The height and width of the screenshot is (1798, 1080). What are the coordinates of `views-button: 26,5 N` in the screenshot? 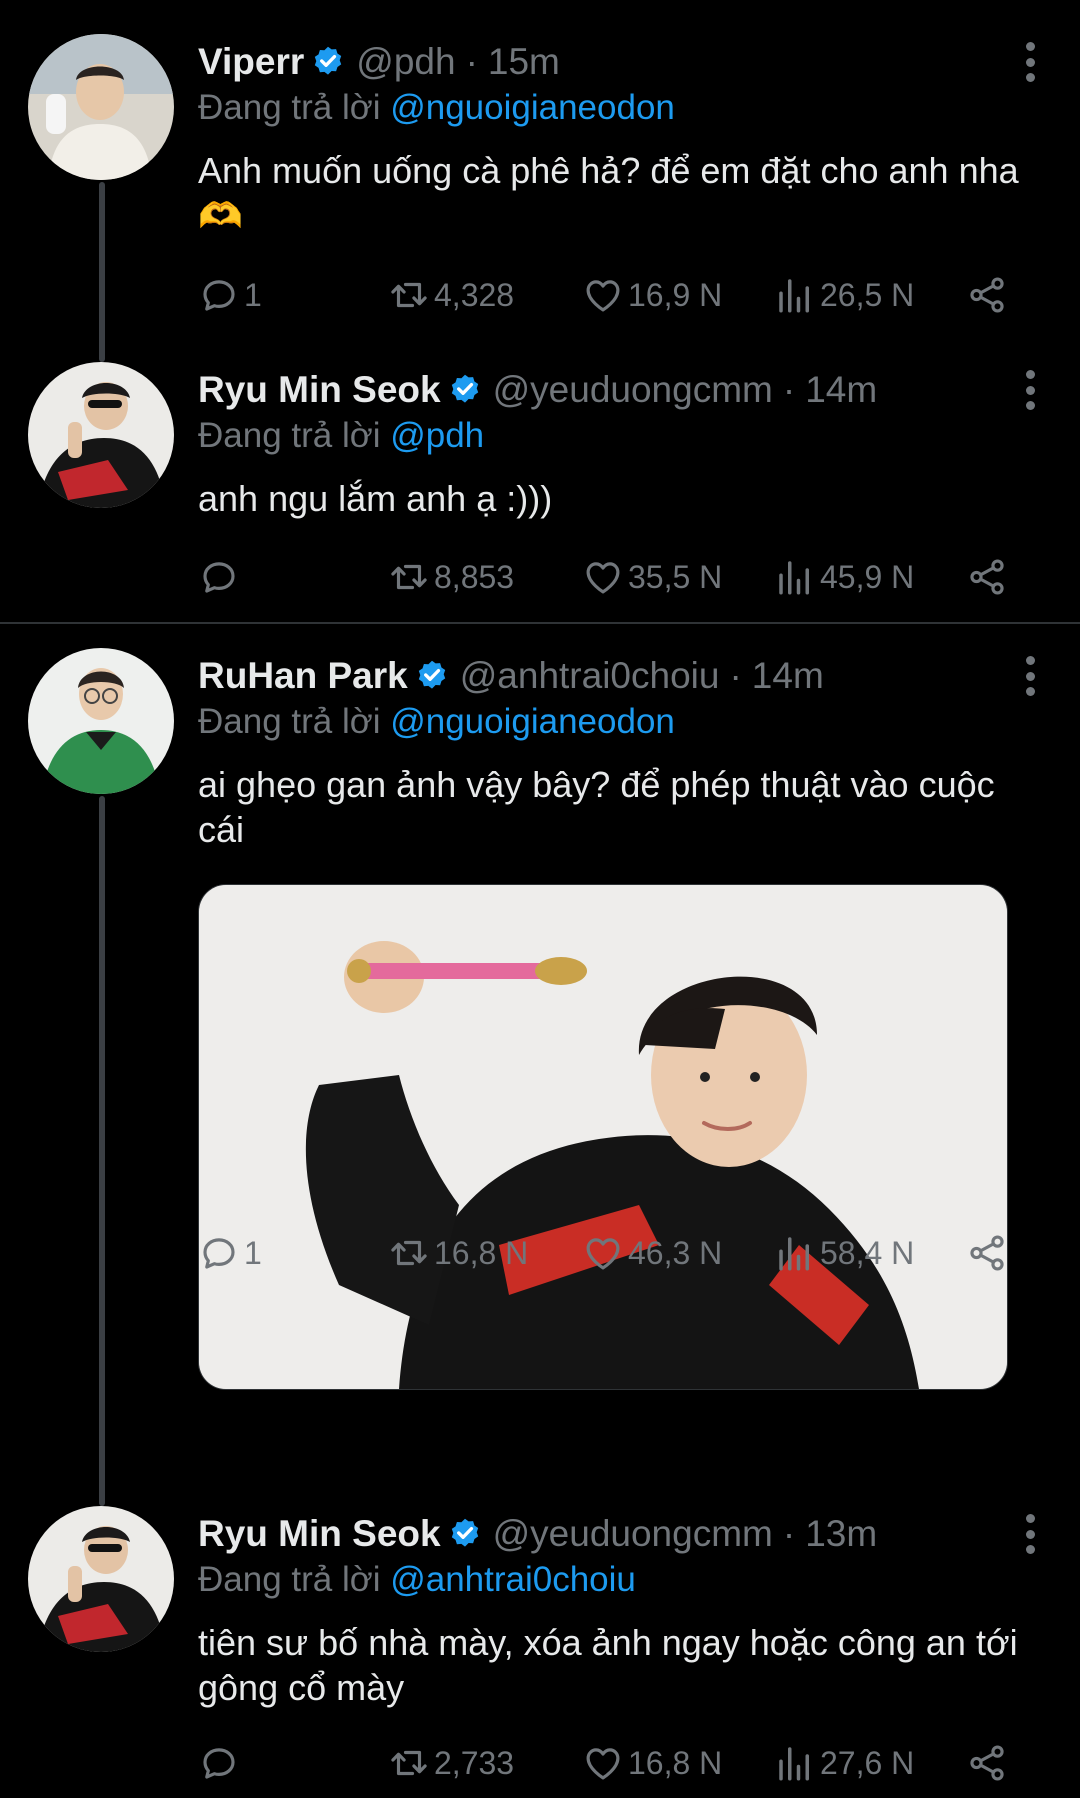 It's located at (844, 295).